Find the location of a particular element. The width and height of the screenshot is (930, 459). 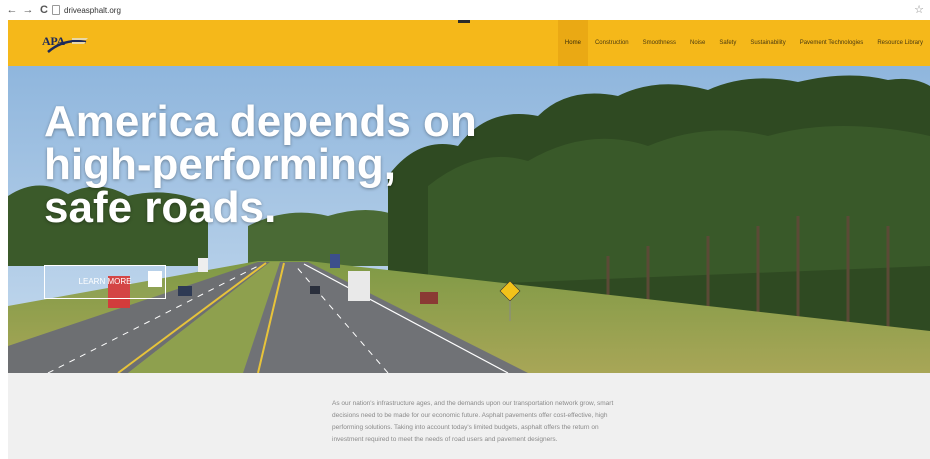

url-text: driveasphalt.org is located at coordinates (92, 10).